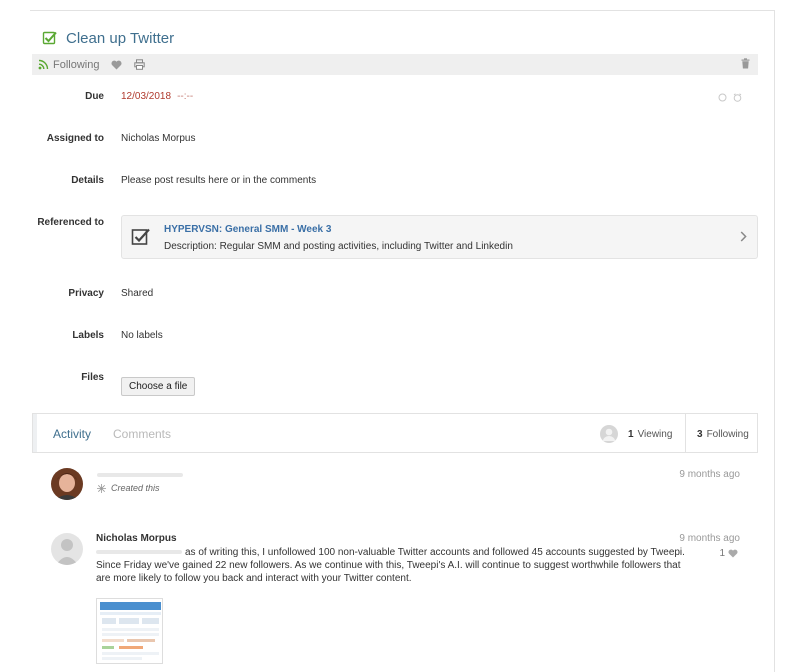 Image resolution: width=800 pixels, height=672 pixels. I want to click on like-count: 1, so click(722, 553).